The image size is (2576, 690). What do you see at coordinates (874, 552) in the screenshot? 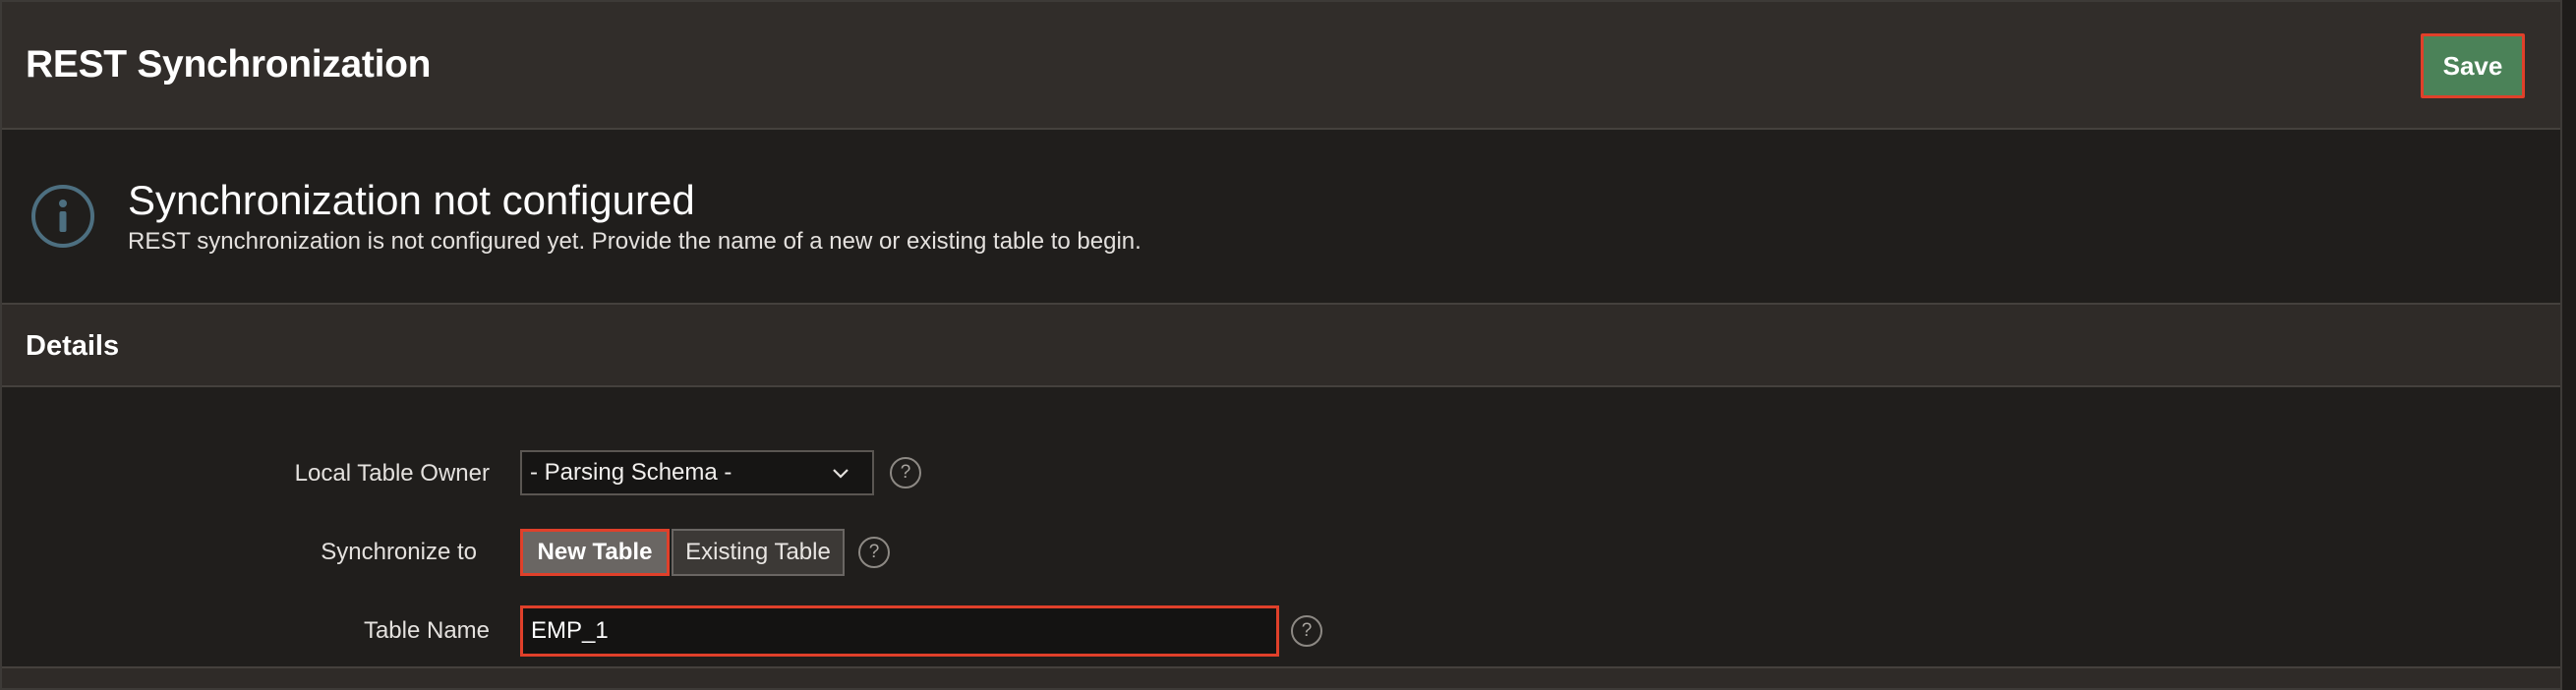
I see `synchronize-to-help-icon: ?` at bounding box center [874, 552].